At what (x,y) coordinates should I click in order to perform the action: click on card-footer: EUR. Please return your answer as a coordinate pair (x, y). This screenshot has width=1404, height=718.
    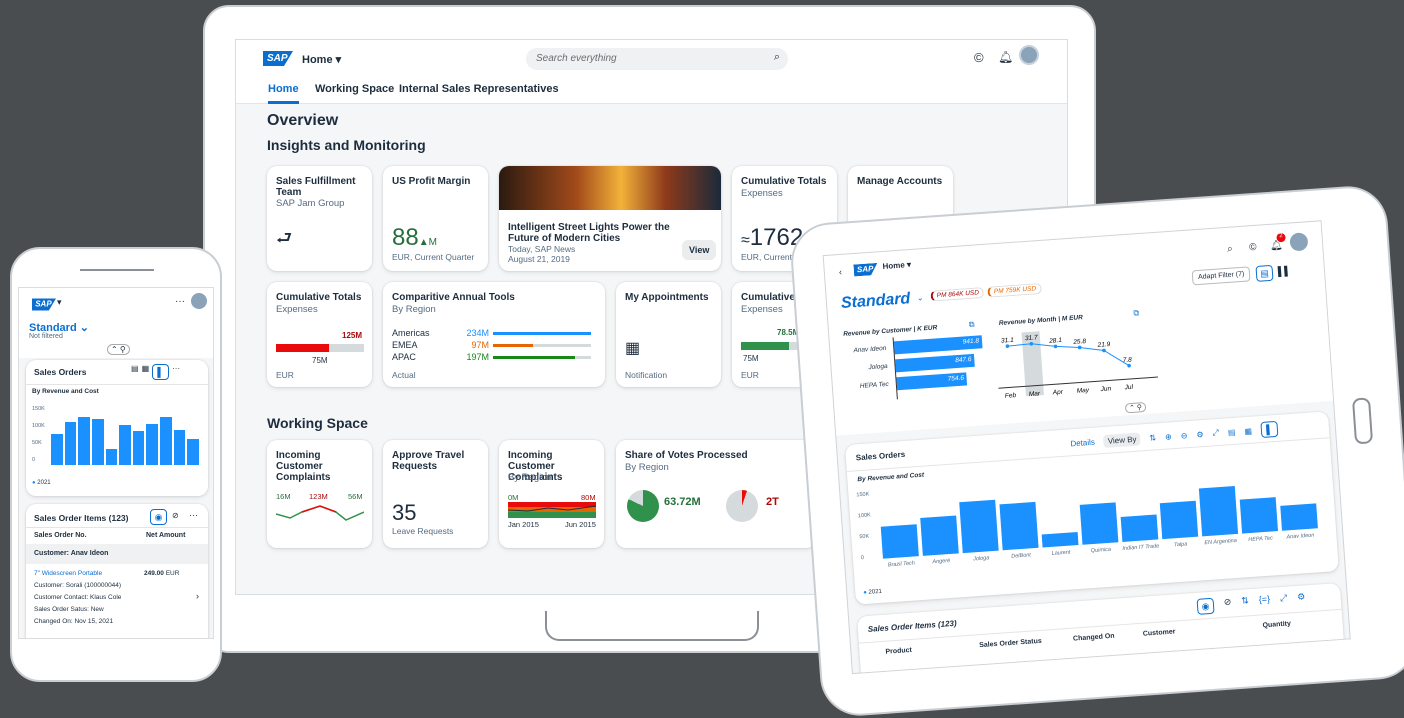
    Looking at the image, I should click on (750, 375).